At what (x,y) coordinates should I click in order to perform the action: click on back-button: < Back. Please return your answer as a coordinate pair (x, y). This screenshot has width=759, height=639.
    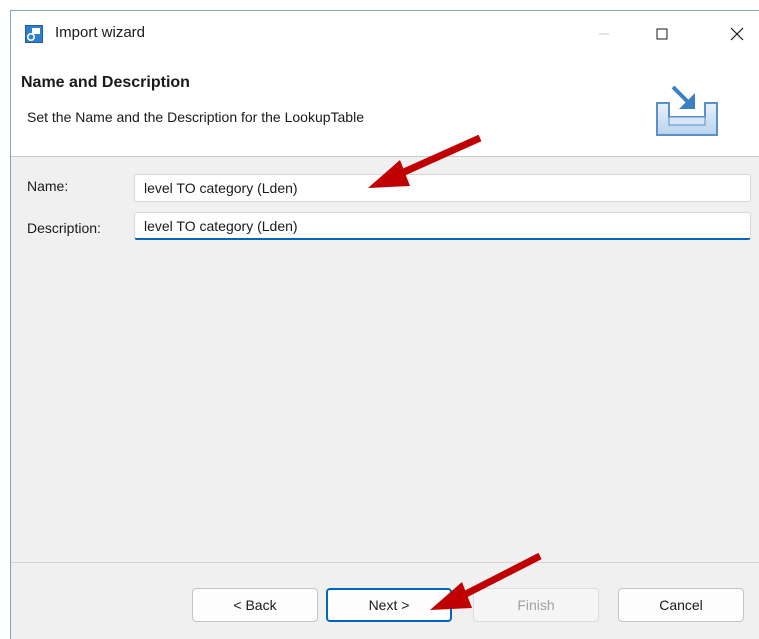
    Looking at the image, I should click on (255, 605).